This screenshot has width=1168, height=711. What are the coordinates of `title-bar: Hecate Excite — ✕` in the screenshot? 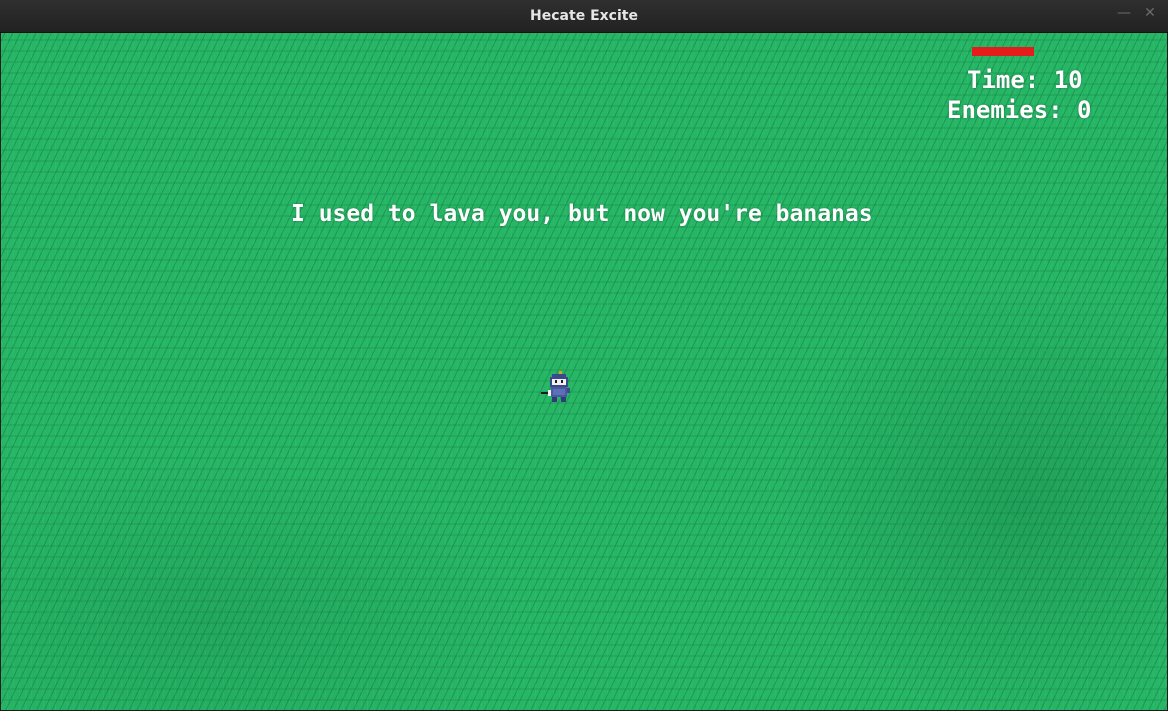 It's located at (584, 16).